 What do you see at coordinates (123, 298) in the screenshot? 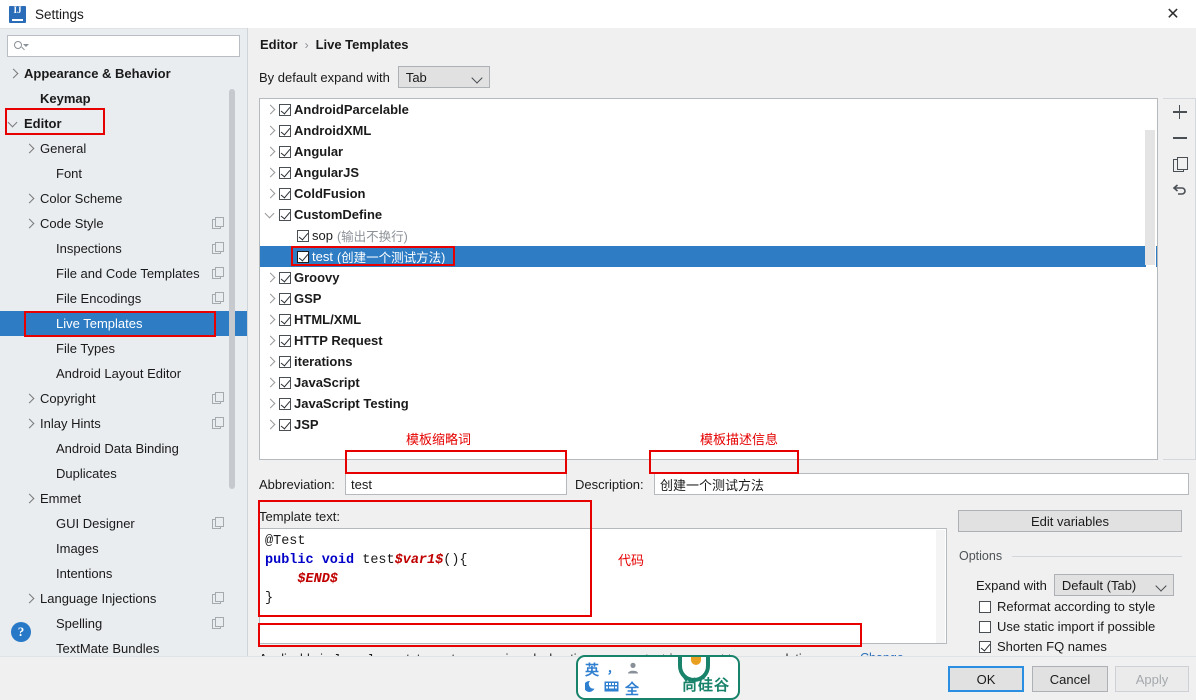
I see `sidebar-item-file-encodings: File Encodings` at bounding box center [123, 298].